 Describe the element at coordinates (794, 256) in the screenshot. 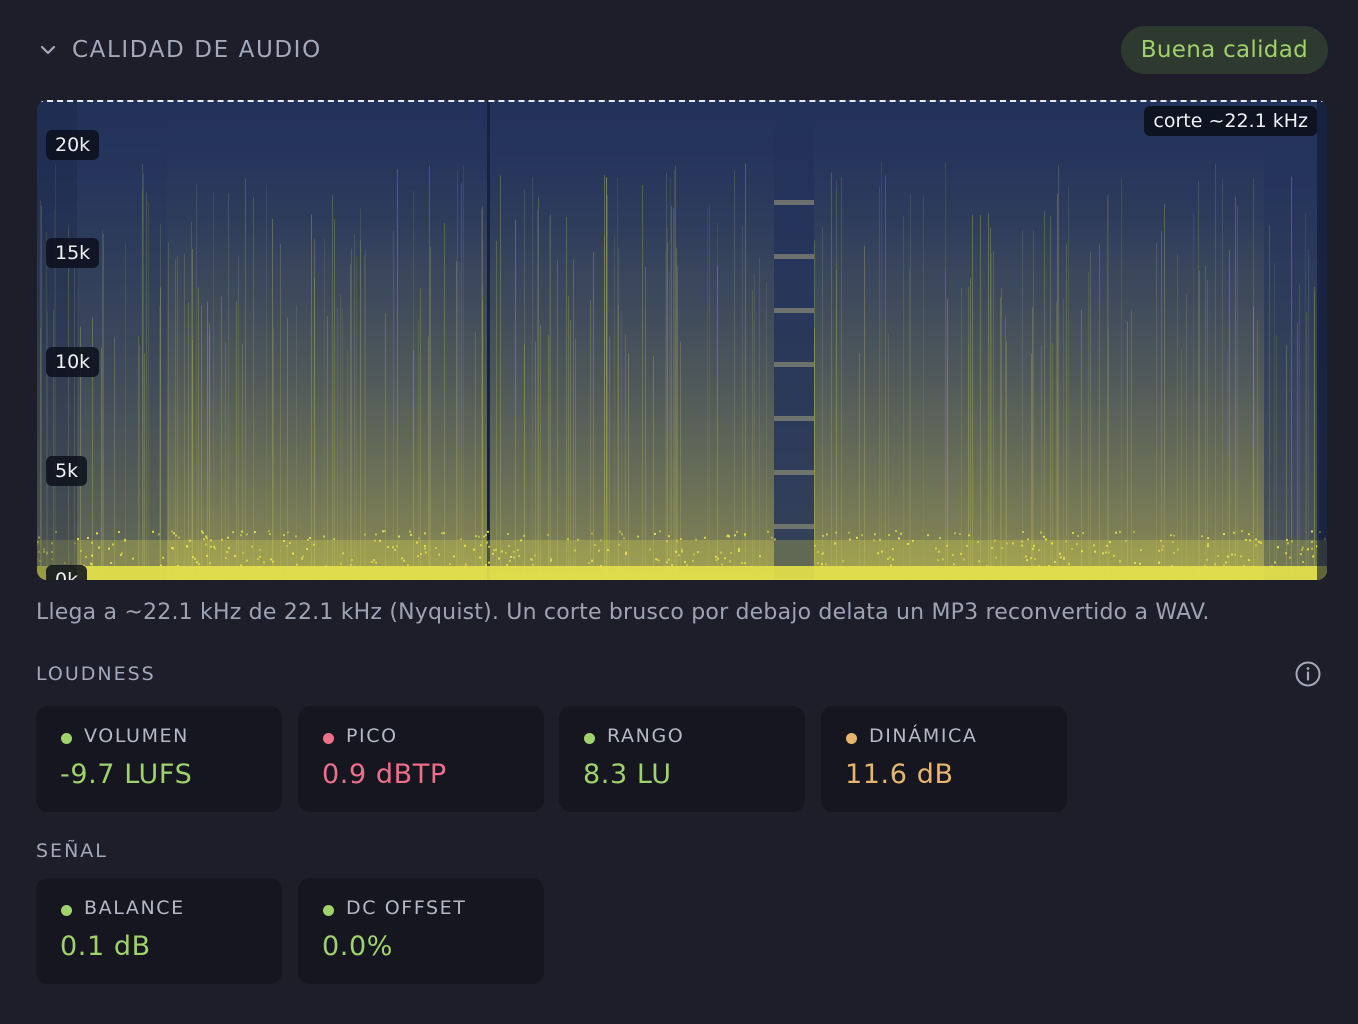

I see `spectrogram-harmonic` at that location.